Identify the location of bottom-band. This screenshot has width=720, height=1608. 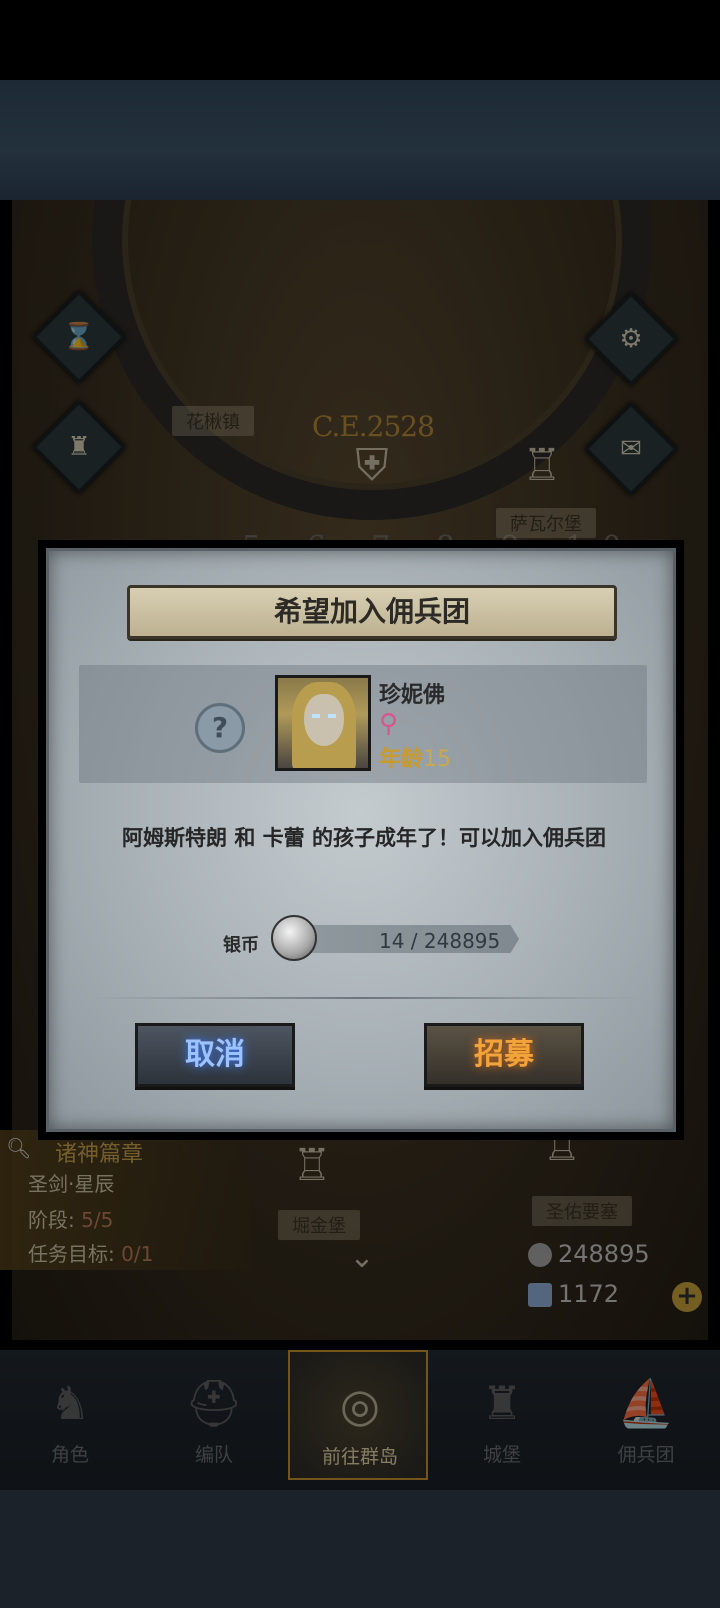
(360, 1544).